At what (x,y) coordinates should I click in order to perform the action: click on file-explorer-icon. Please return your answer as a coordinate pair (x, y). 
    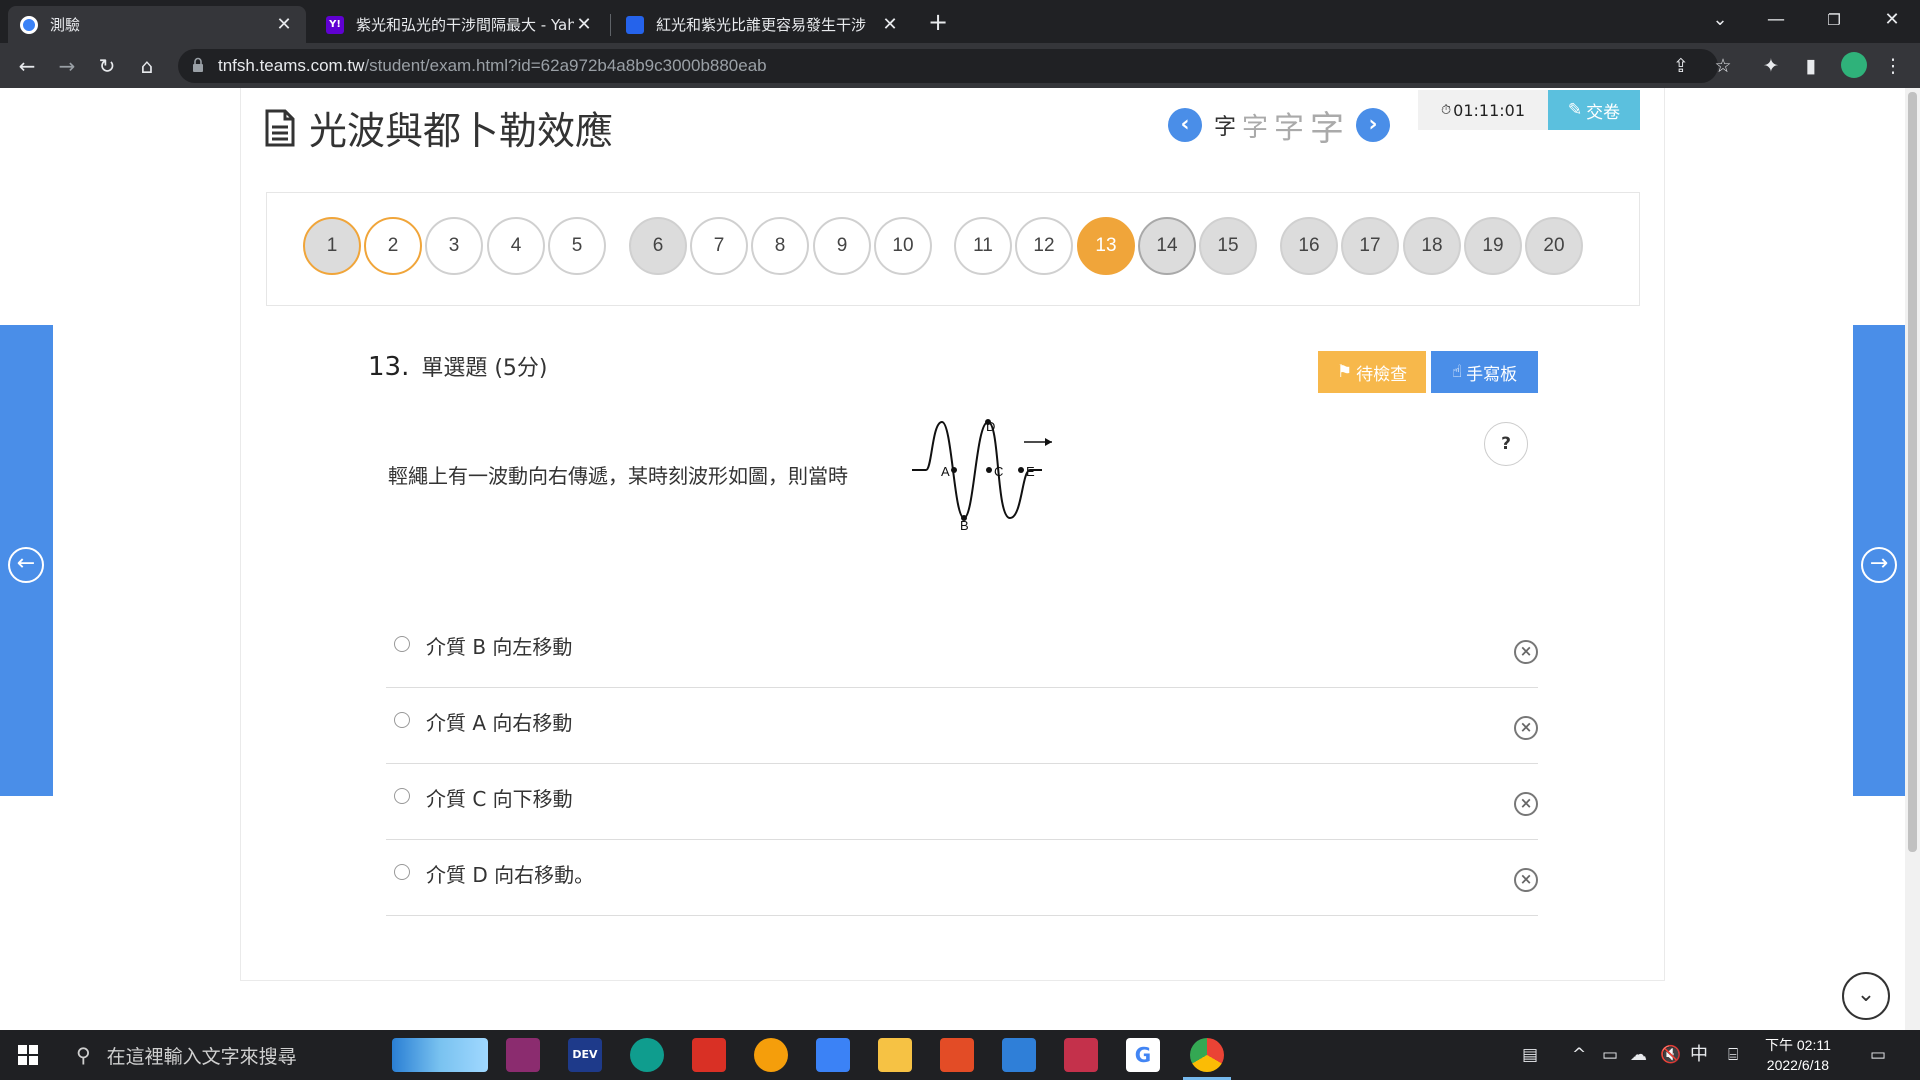
    Looking at the image, I should click on (895, 1055).